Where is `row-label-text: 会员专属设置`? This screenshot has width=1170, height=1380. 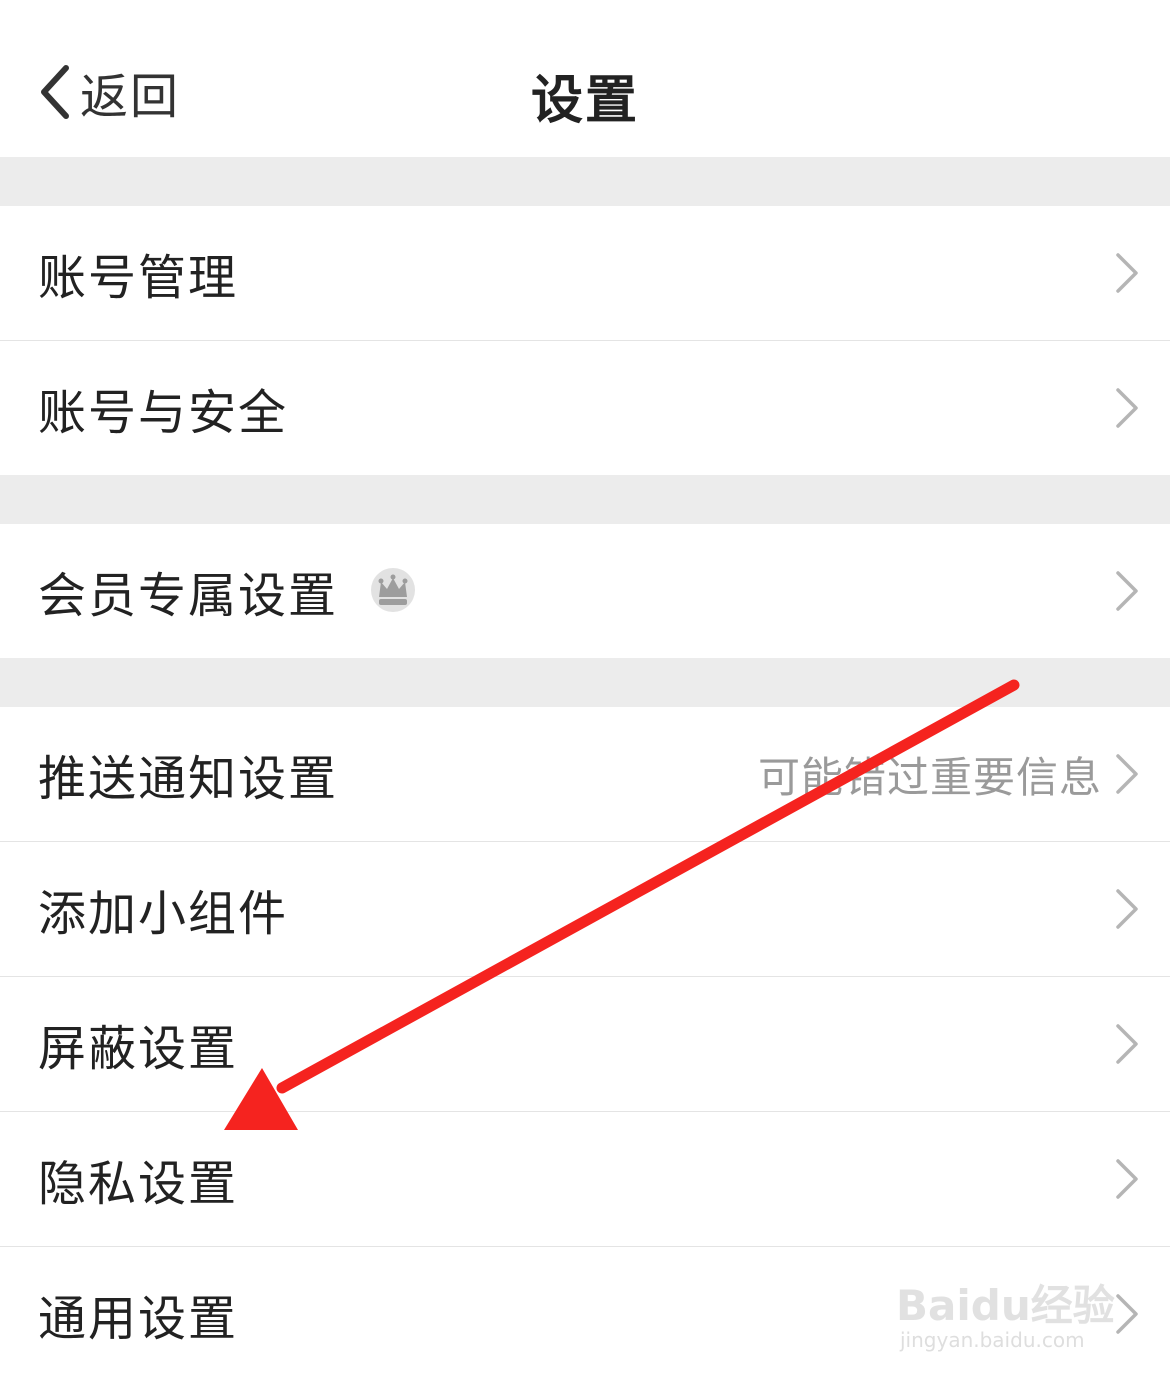 row-label-text: 会员专属设置 is located at coordinates (188, 596).